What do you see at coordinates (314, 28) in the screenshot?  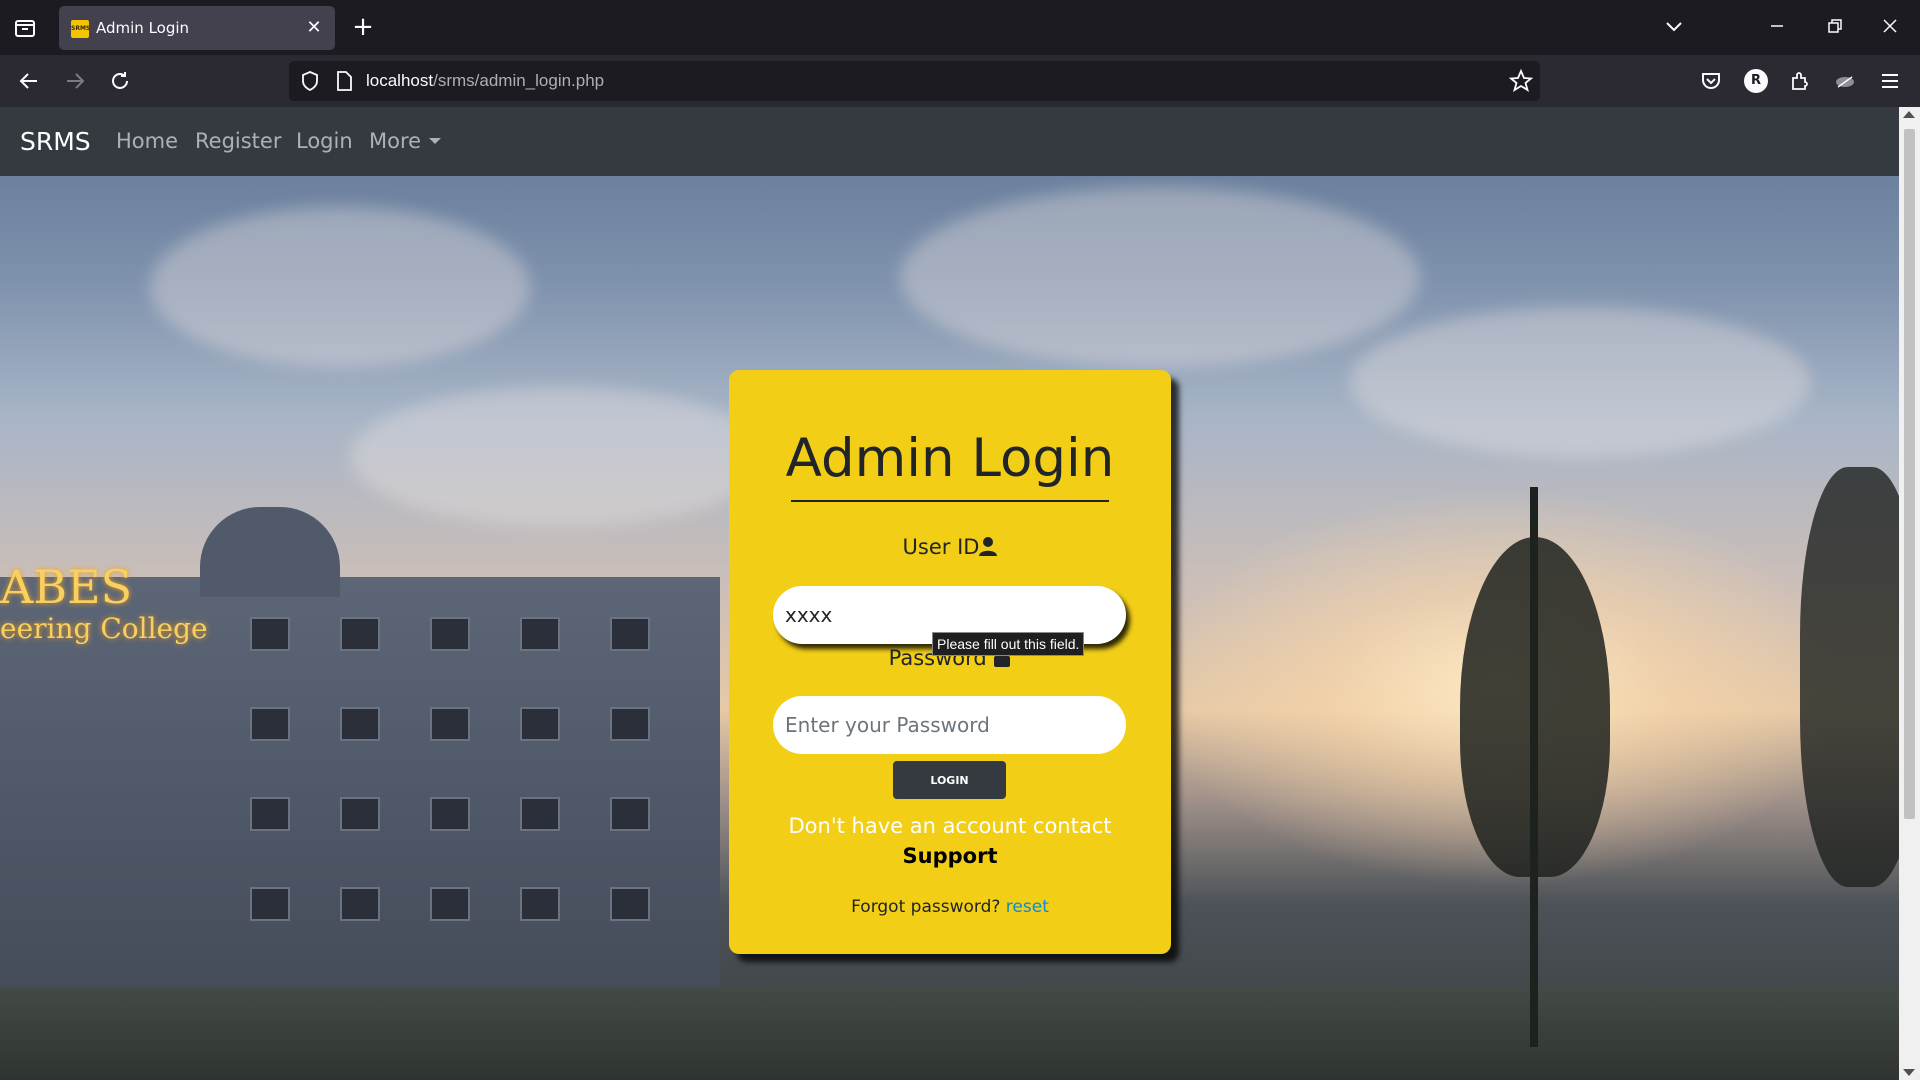 I see `close-tab-icon: ✕` at bounding box center [314, 28].